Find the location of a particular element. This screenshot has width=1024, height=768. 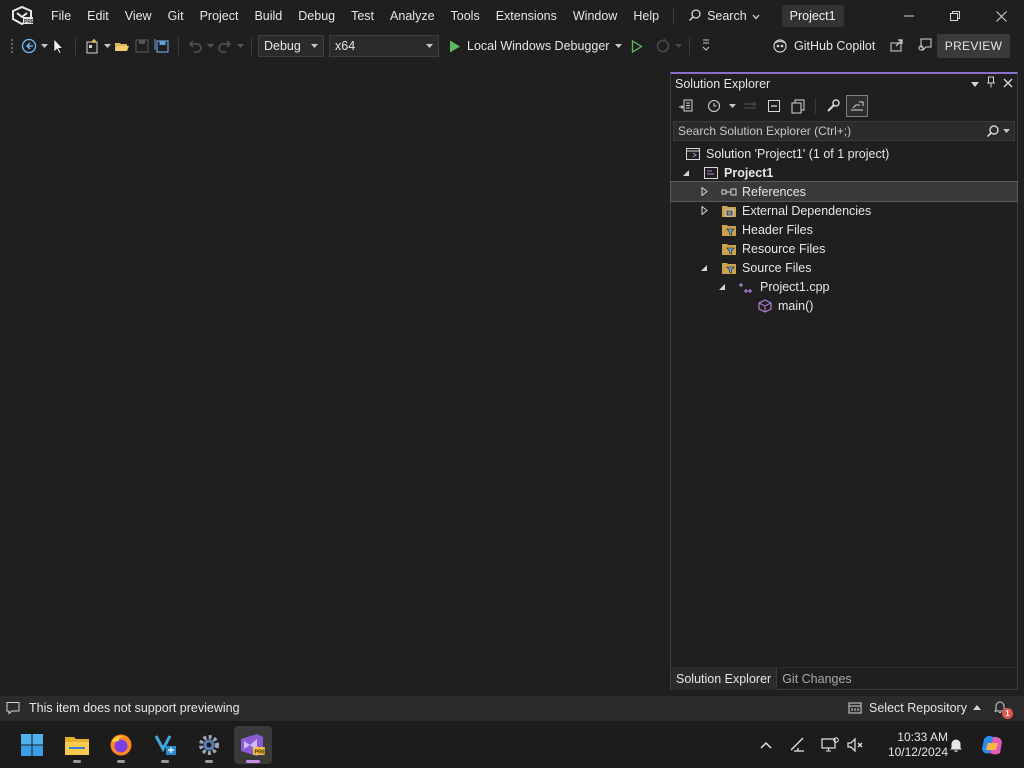

solution-configuration-select: Debug is located at coordinates (291, 46).